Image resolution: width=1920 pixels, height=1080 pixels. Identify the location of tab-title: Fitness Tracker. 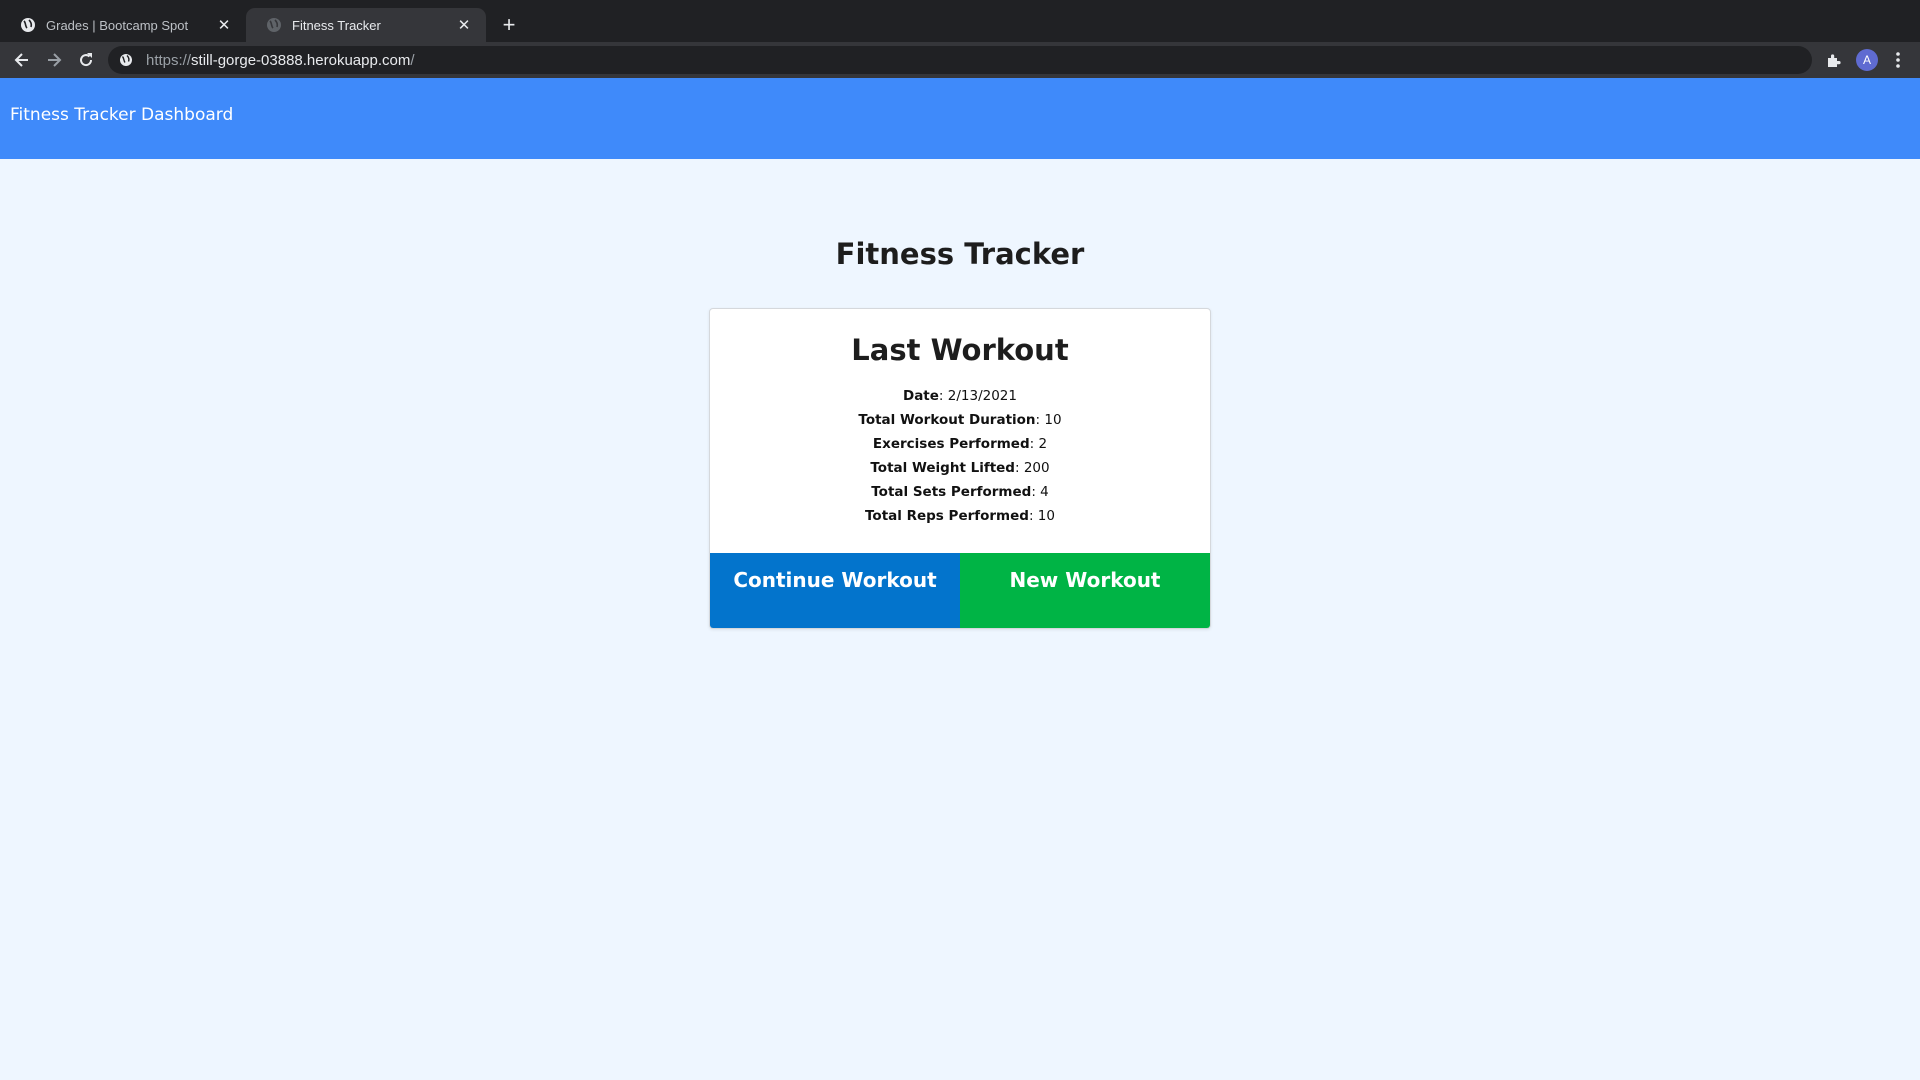
(336, 25).